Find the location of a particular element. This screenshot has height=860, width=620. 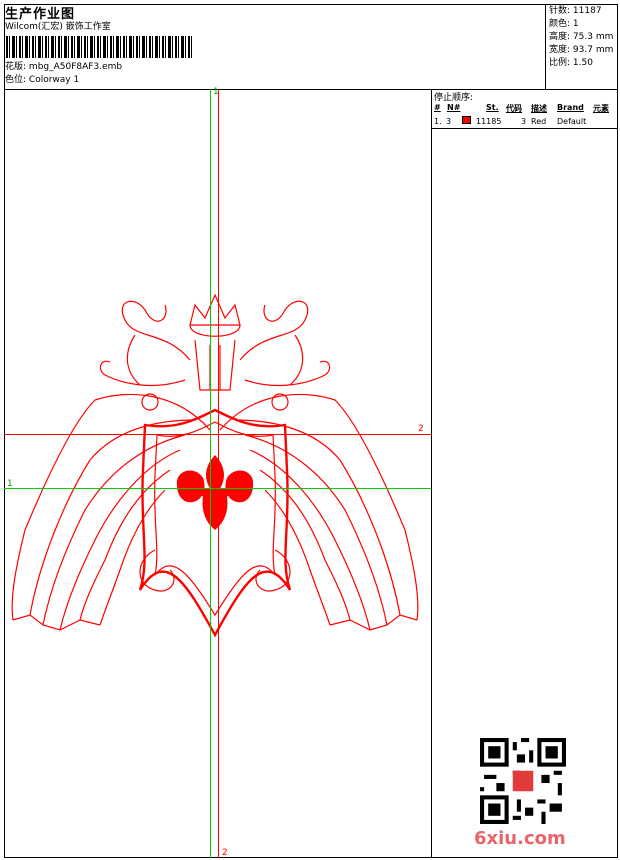

column-stitches: St. is located at coordinates (492, 107).